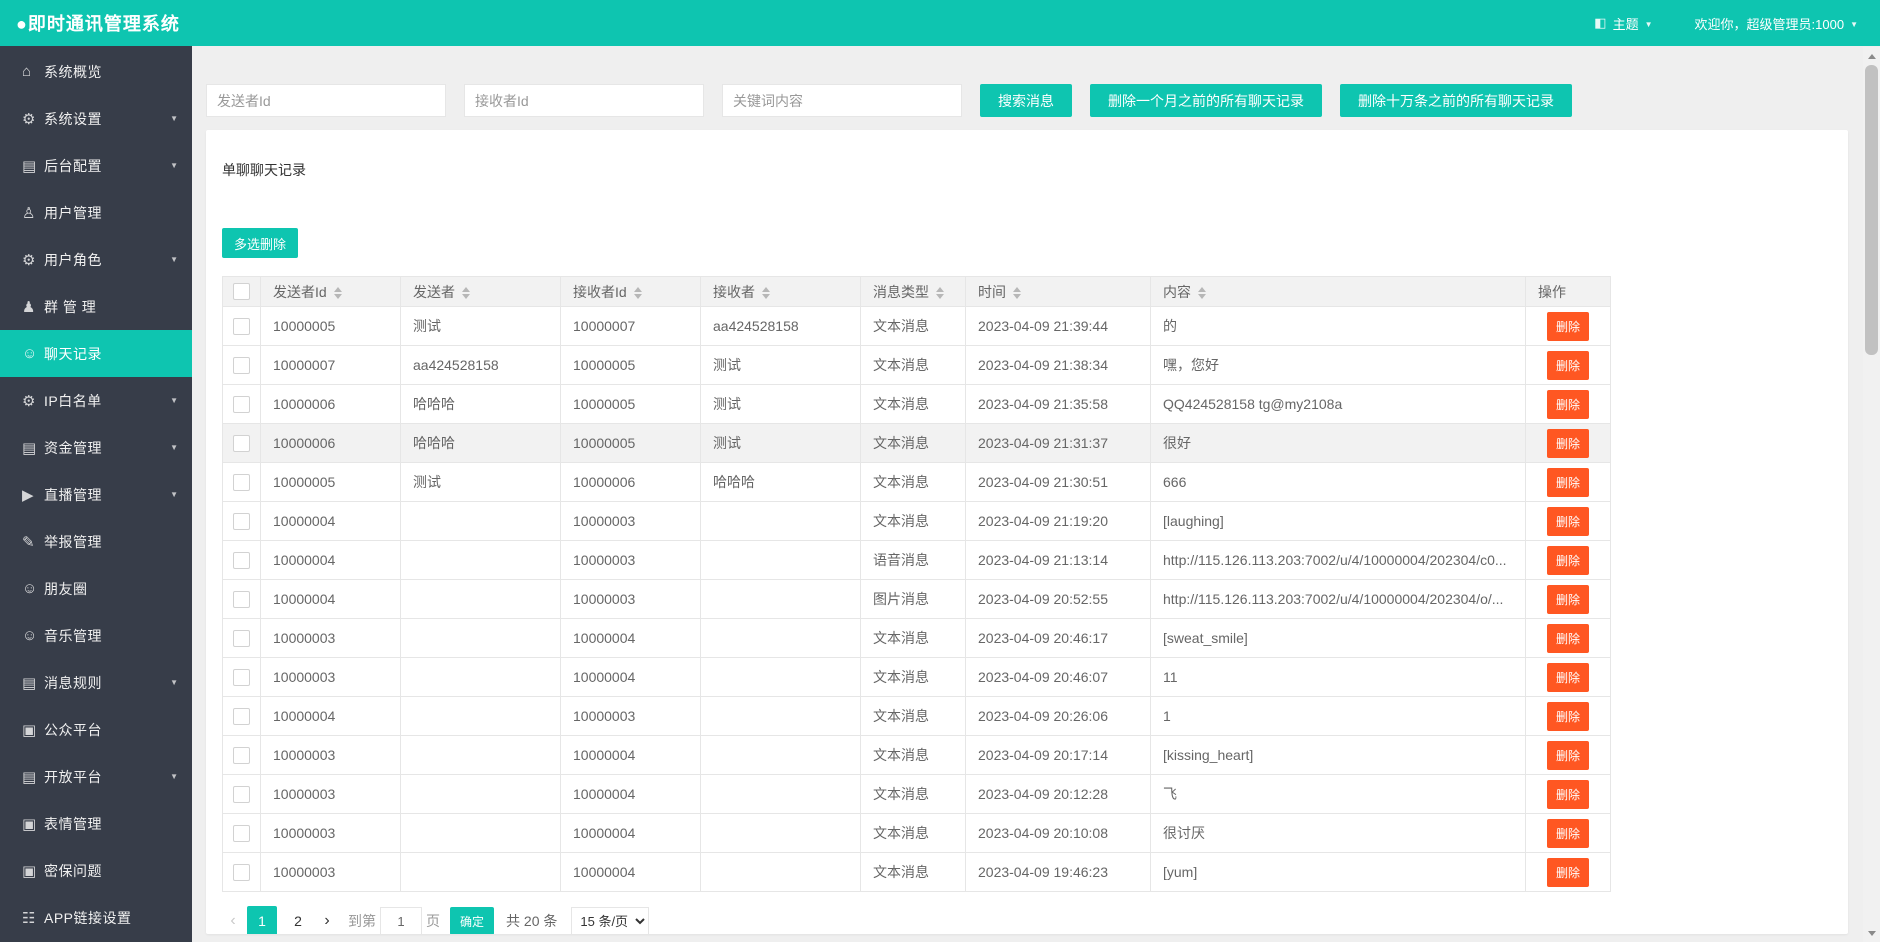  What do you see at coordinates (96, 165) in the screenshot?
I see `sidebar-item-backend-config: ▤ 后台配置 ▼` at bounding box center [96, 165].